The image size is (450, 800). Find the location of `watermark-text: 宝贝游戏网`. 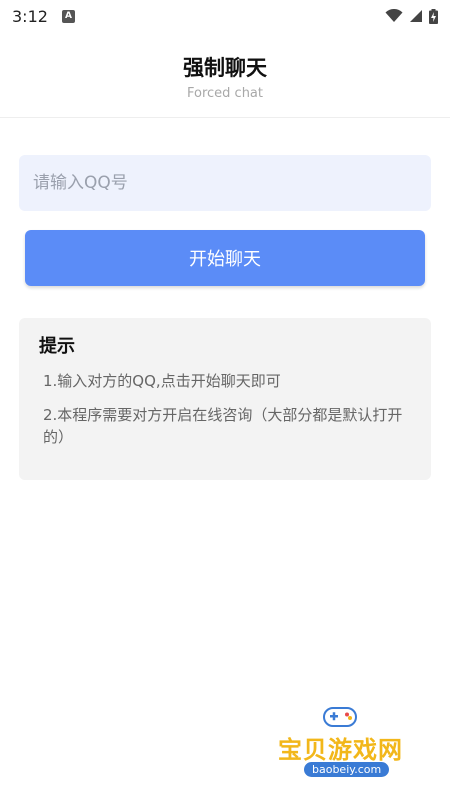

watermark-text: 宝贝游戏网 is located at coordinates (340, 750).